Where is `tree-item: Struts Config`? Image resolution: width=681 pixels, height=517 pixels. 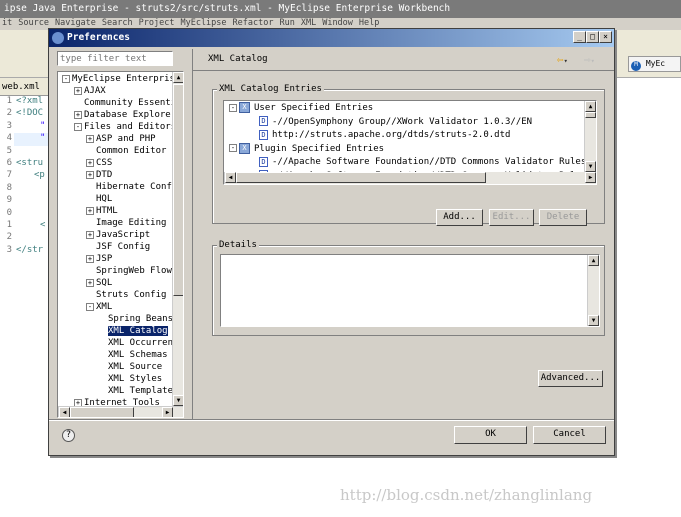
tree-item: Struts Config is located at coordinates (118, 295).